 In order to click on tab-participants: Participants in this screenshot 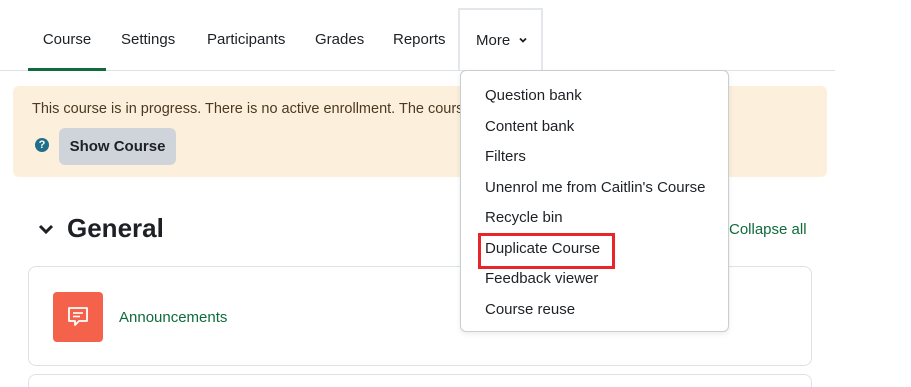, I will do `click(246, 35)`.